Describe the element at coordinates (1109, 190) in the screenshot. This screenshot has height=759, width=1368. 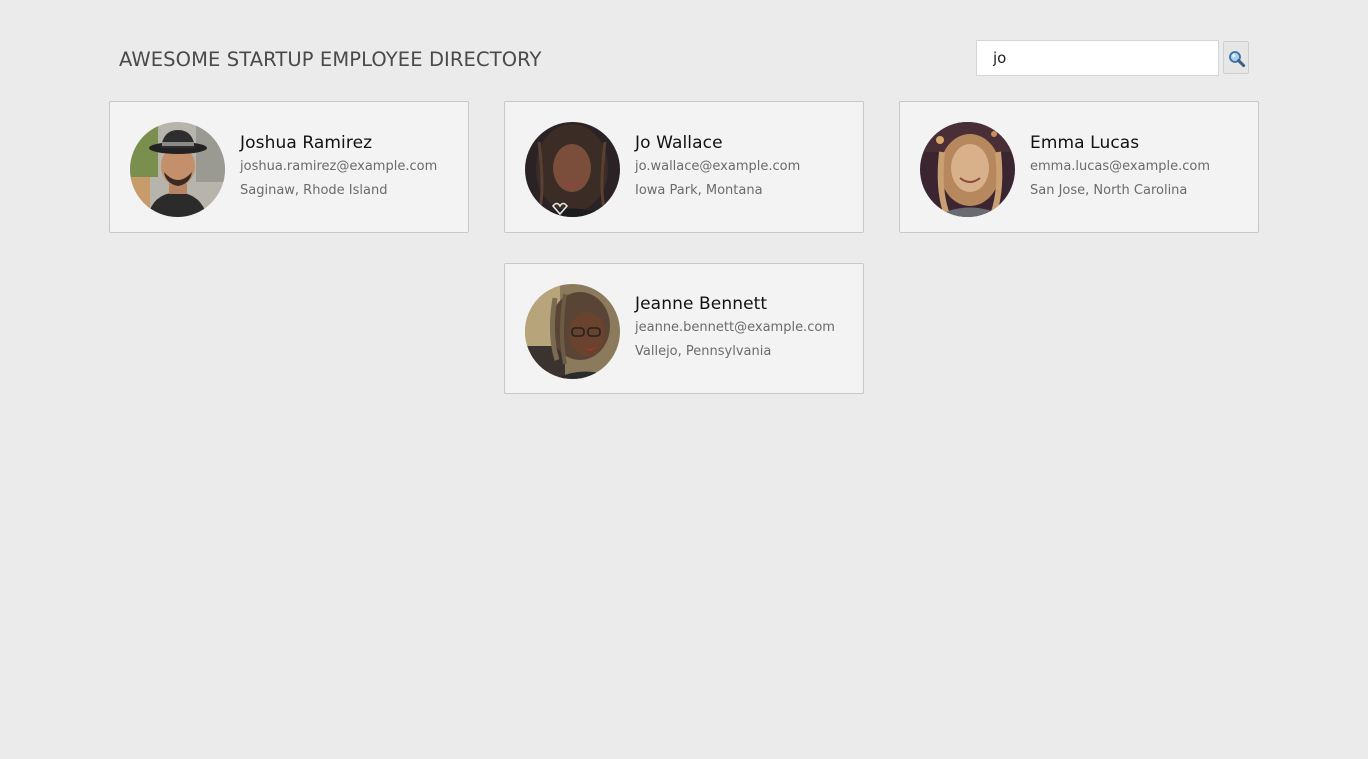
I see `employee-location: San Jose, North Carolina` at that location.